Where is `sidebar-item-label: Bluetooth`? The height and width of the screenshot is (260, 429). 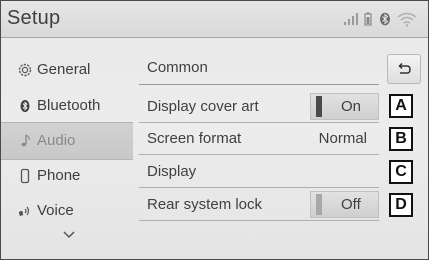
sidebar-item-label: Bluetooth is located at coordinates (69, 105).